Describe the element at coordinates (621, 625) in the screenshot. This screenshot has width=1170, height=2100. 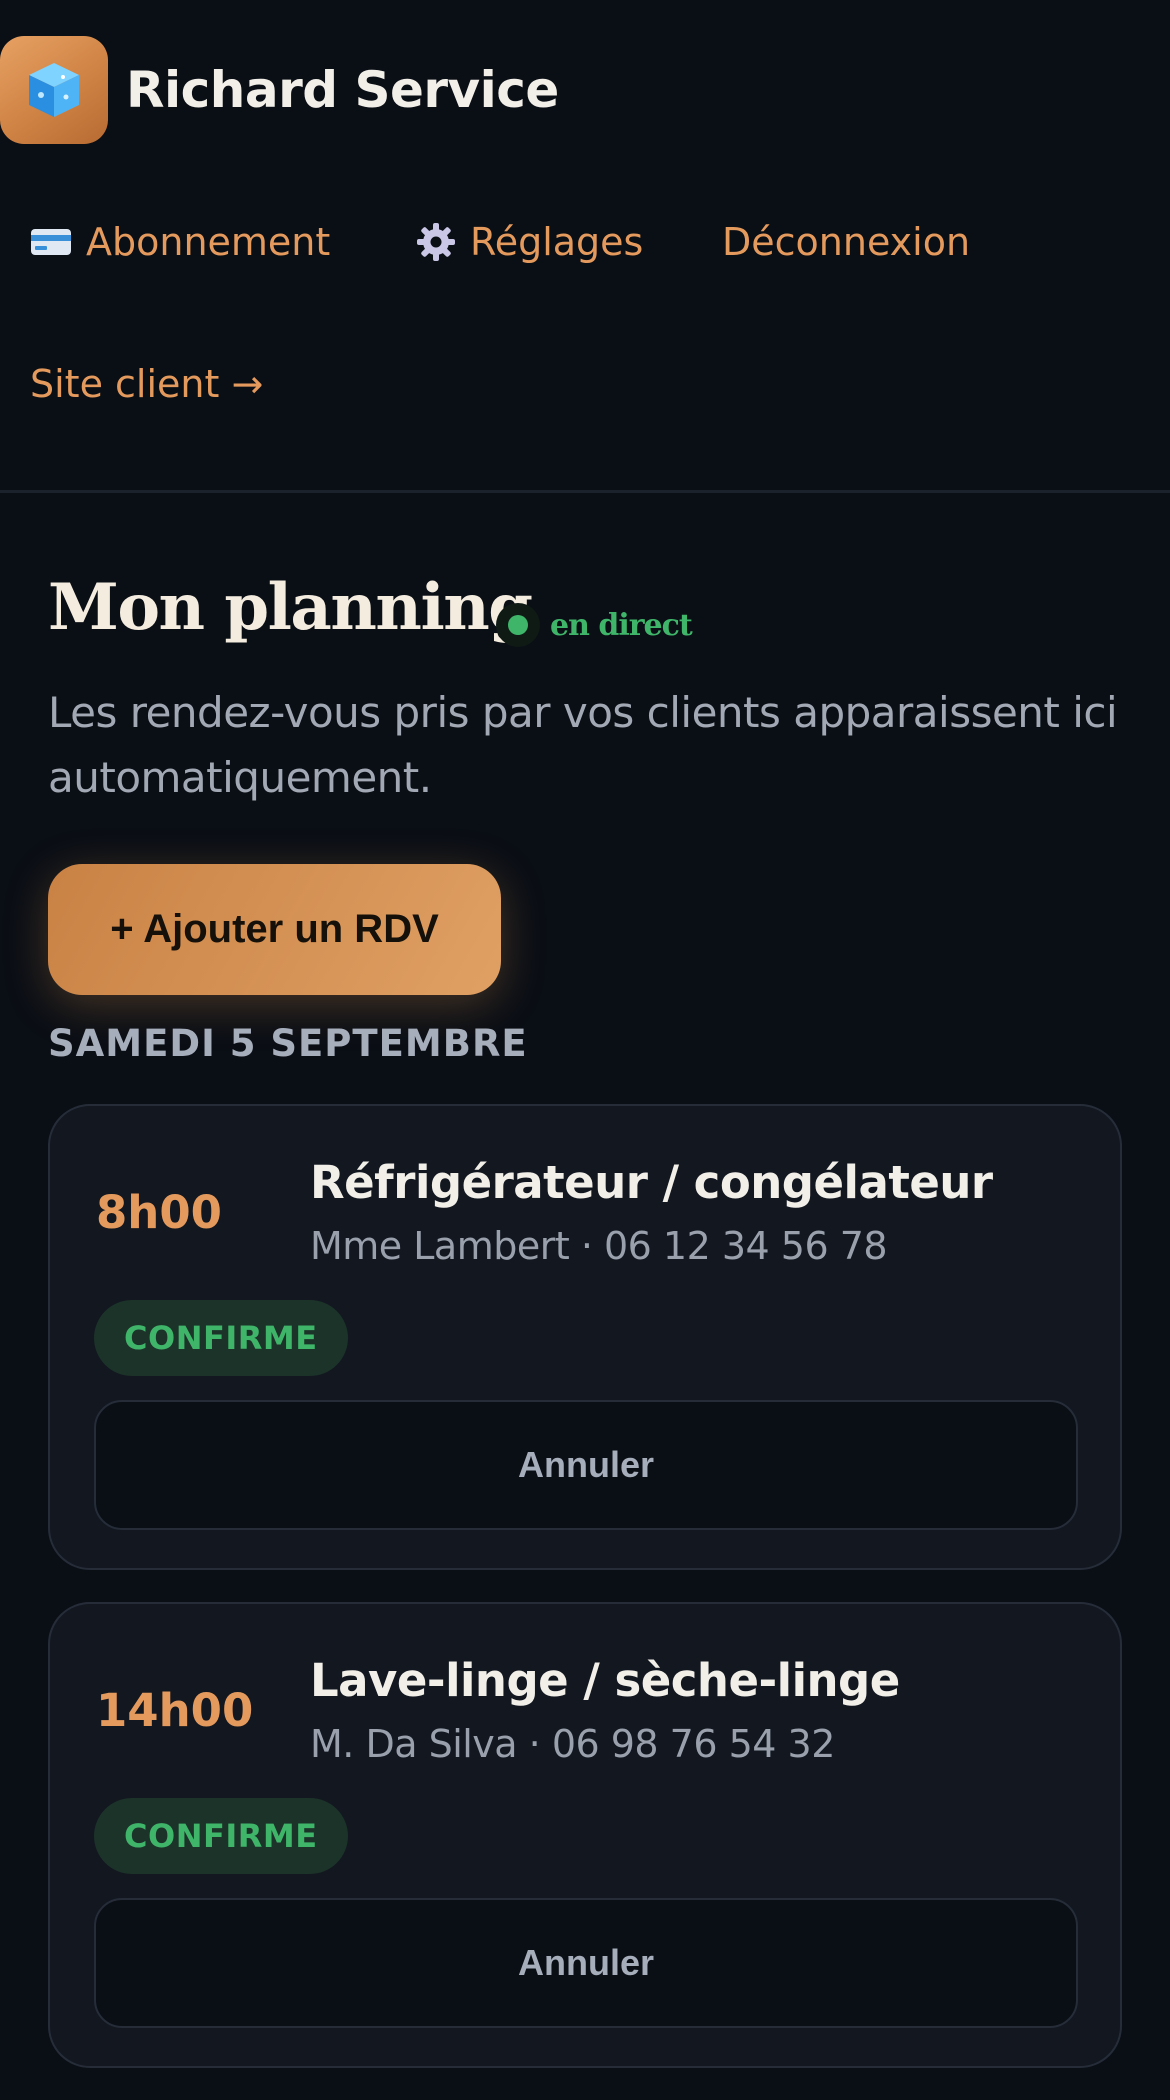
I see `live-status-label: en direct` at that location.